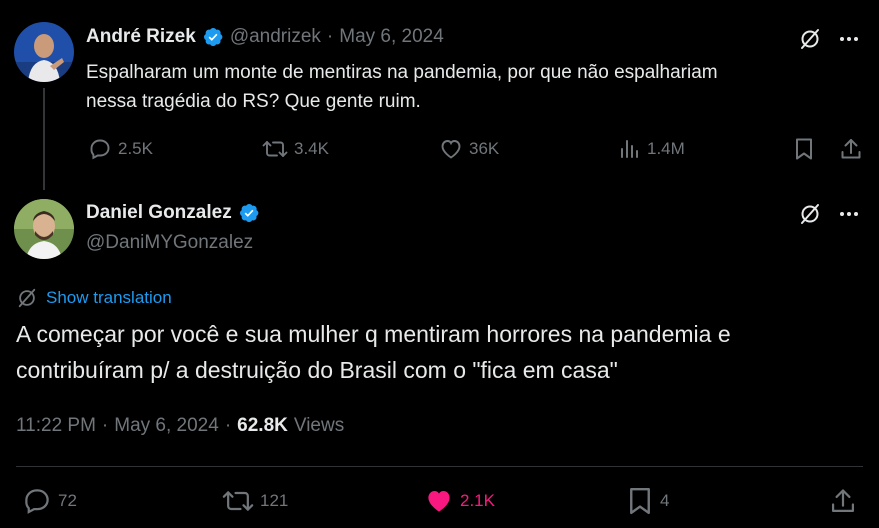  I want to click on reply-count: 72, so click(67, 500).